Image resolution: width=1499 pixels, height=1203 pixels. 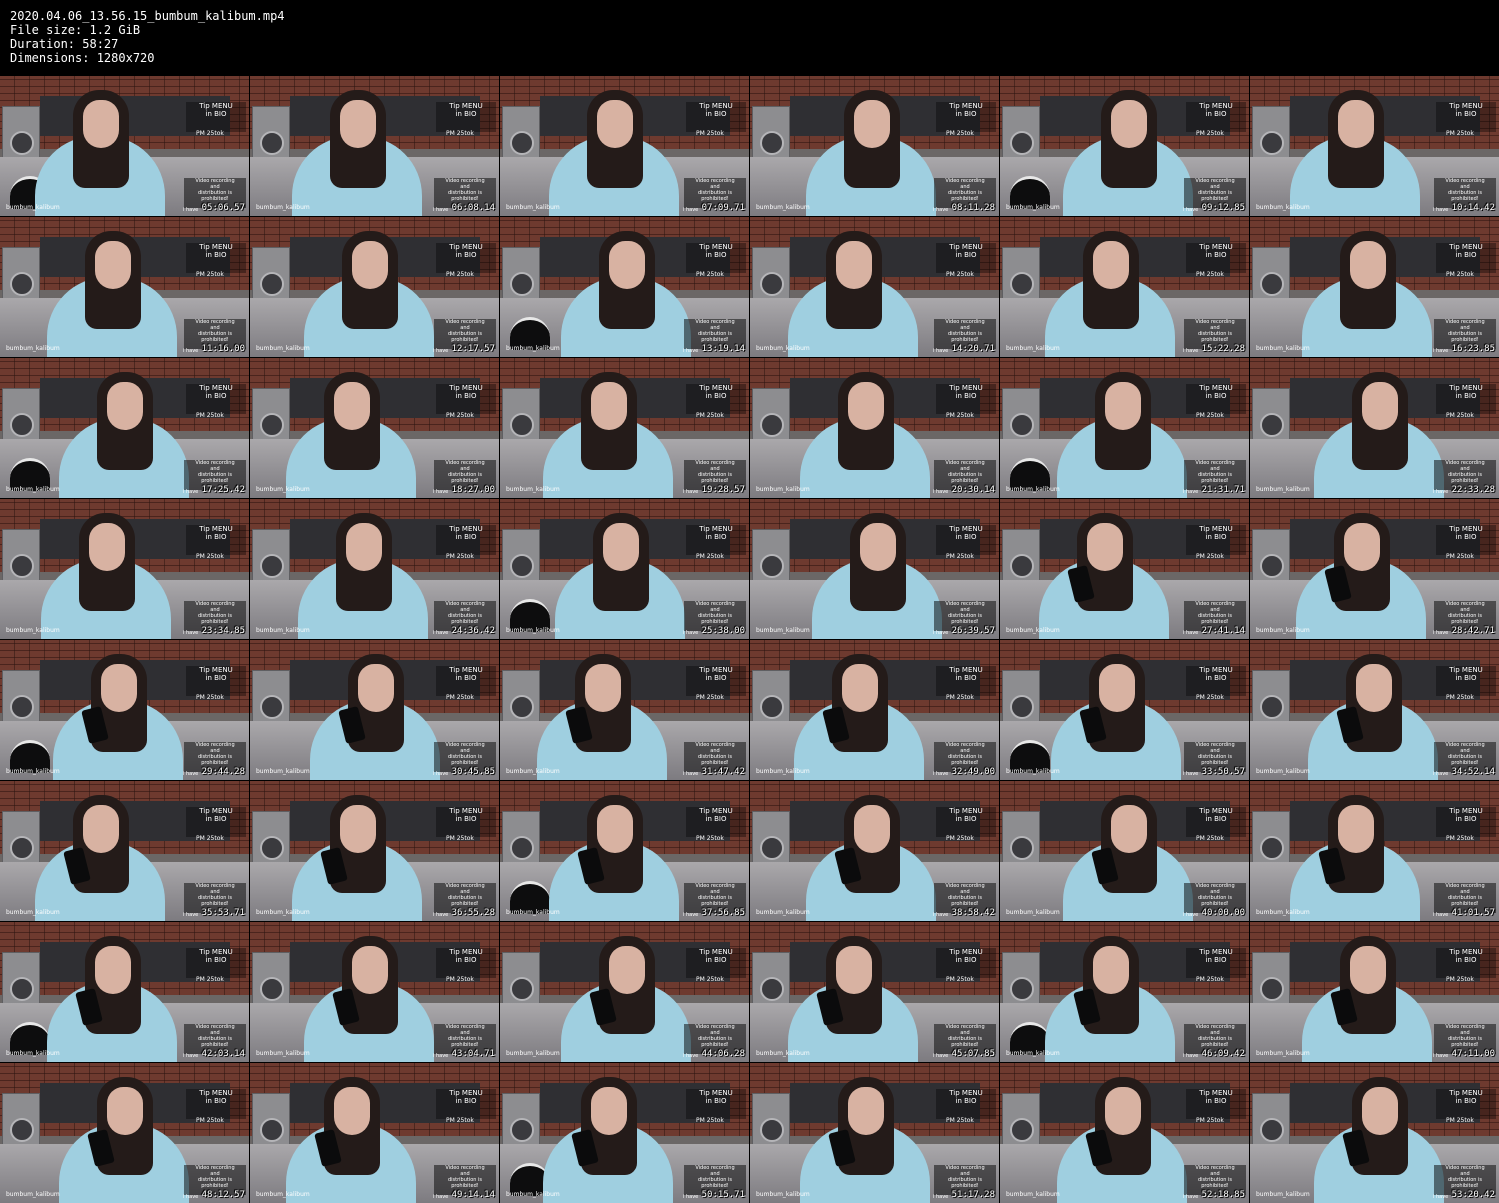 I want to click on timestamp: 25:38.00, so click(x=723, y=631).